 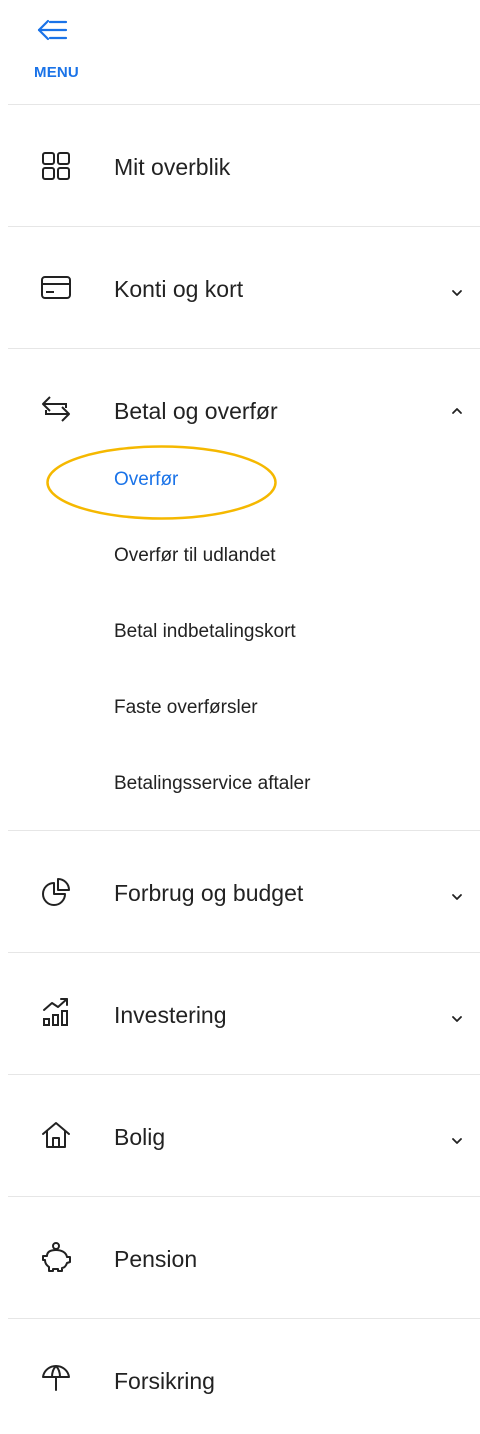 I want to click on nav-item-label: Betal og overfør, so click(x=196, y=411).